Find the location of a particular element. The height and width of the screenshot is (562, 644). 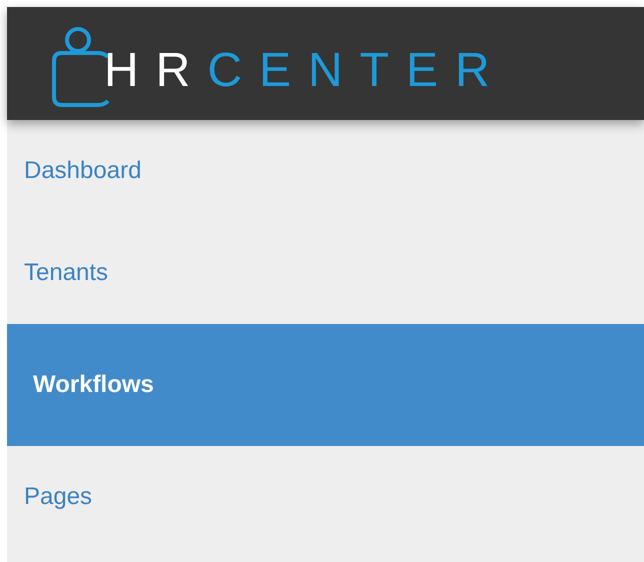

person-icon is located at coordinates (81, 66).